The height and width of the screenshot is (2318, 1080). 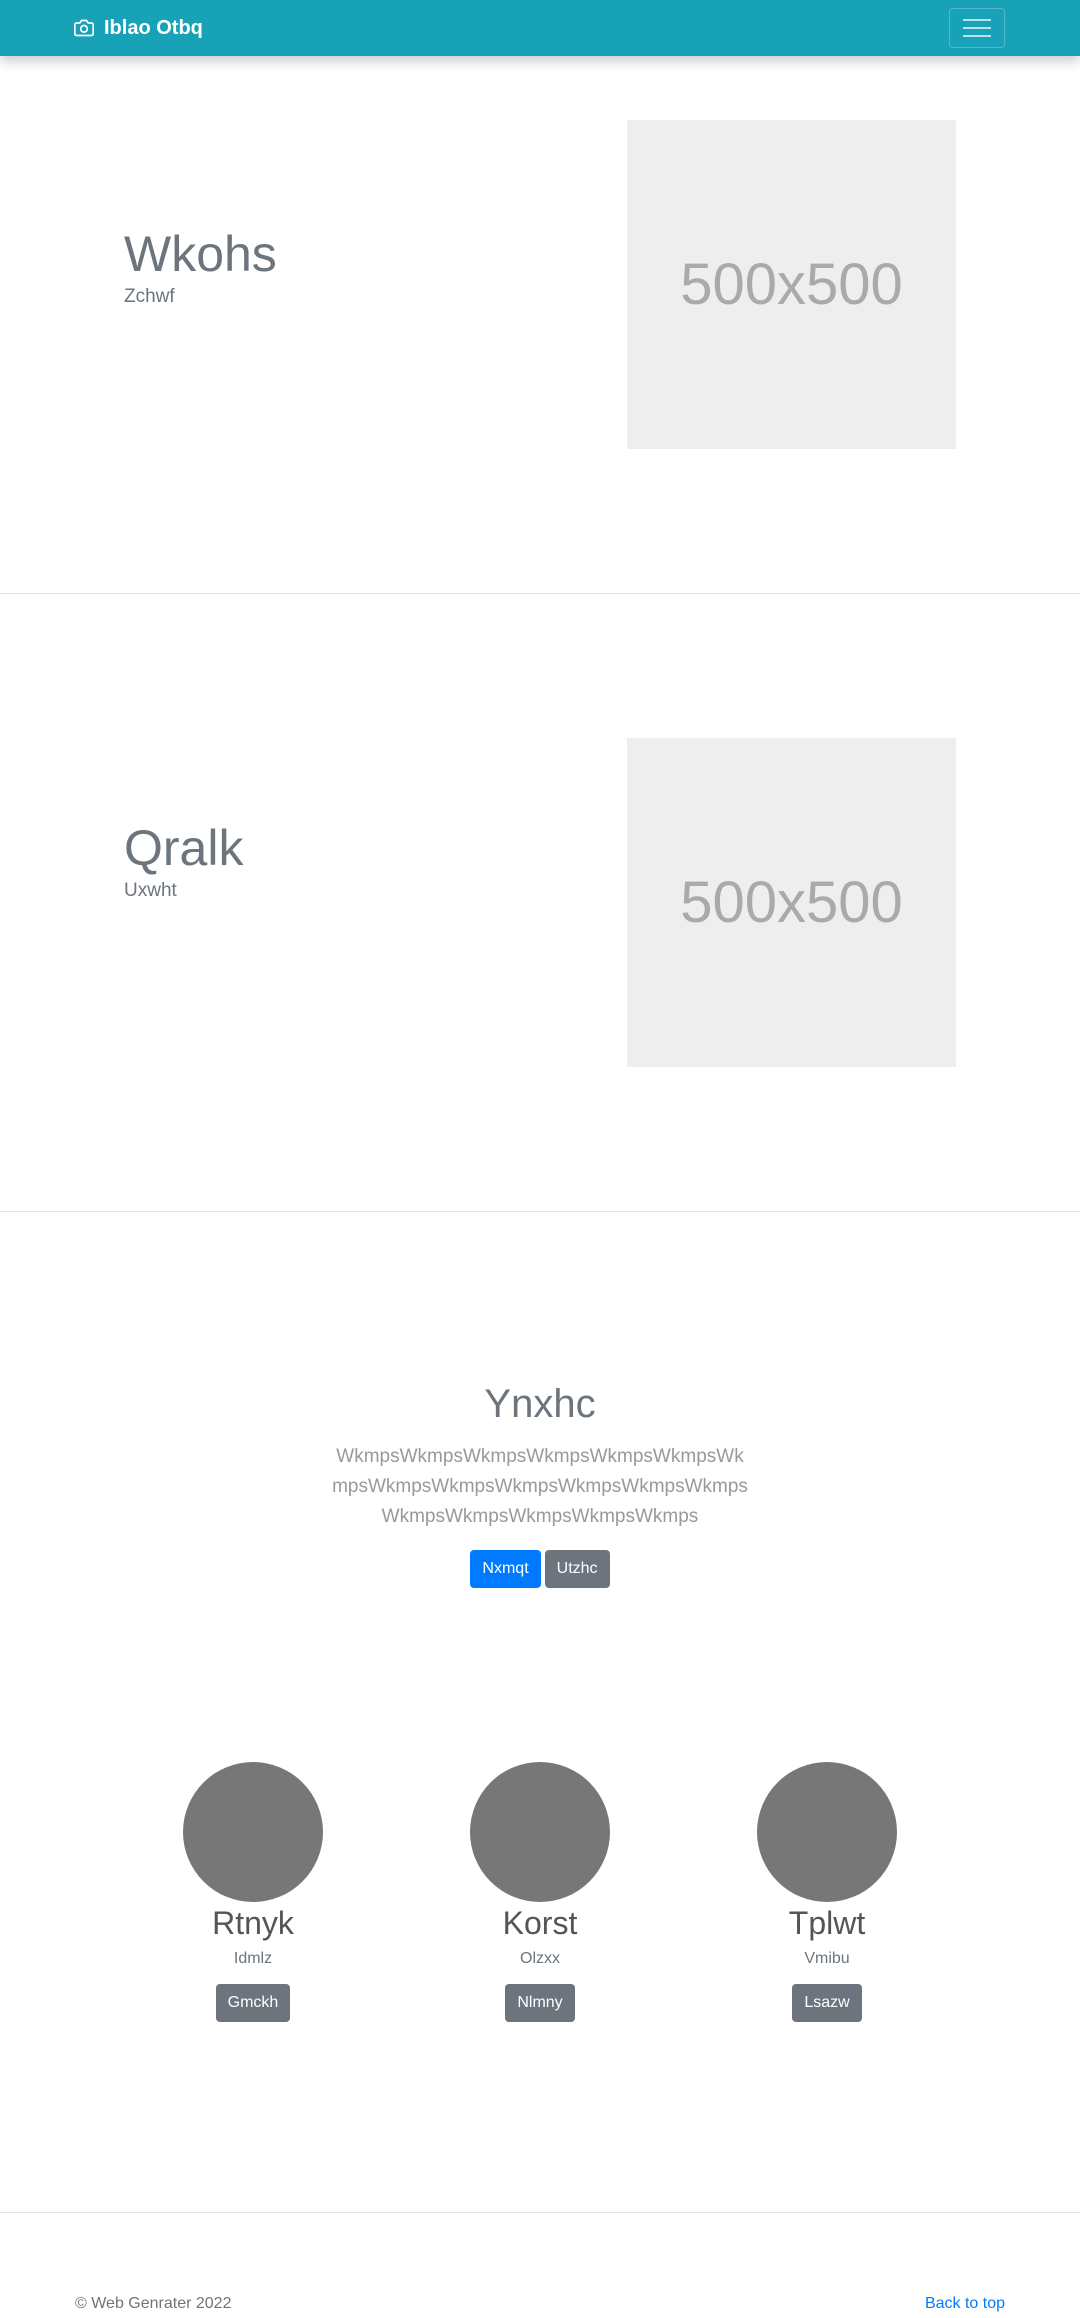 What do you see at coordinates (184, 848) in the screenshot?
I see `feature-heading: Qralk` at bounding box center [184, 848].